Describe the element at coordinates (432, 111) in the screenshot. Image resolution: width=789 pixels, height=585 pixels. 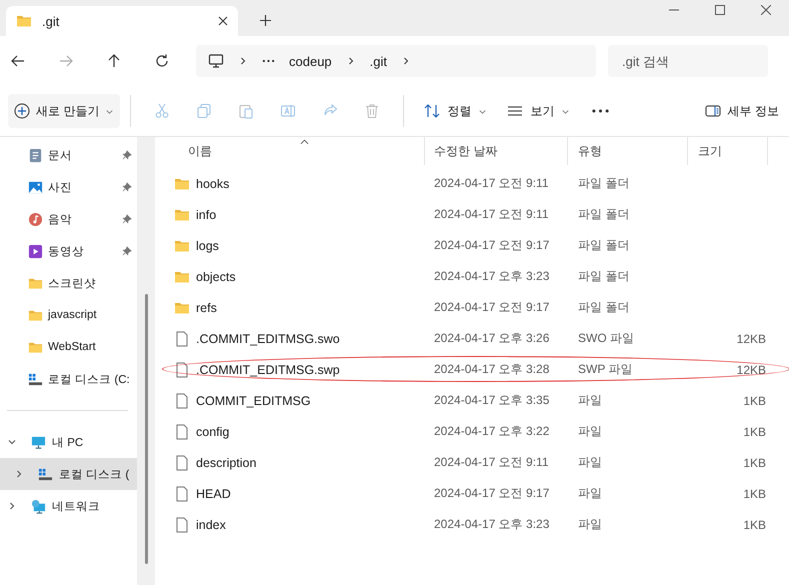
I see `sort-arrows-icon` at that location.